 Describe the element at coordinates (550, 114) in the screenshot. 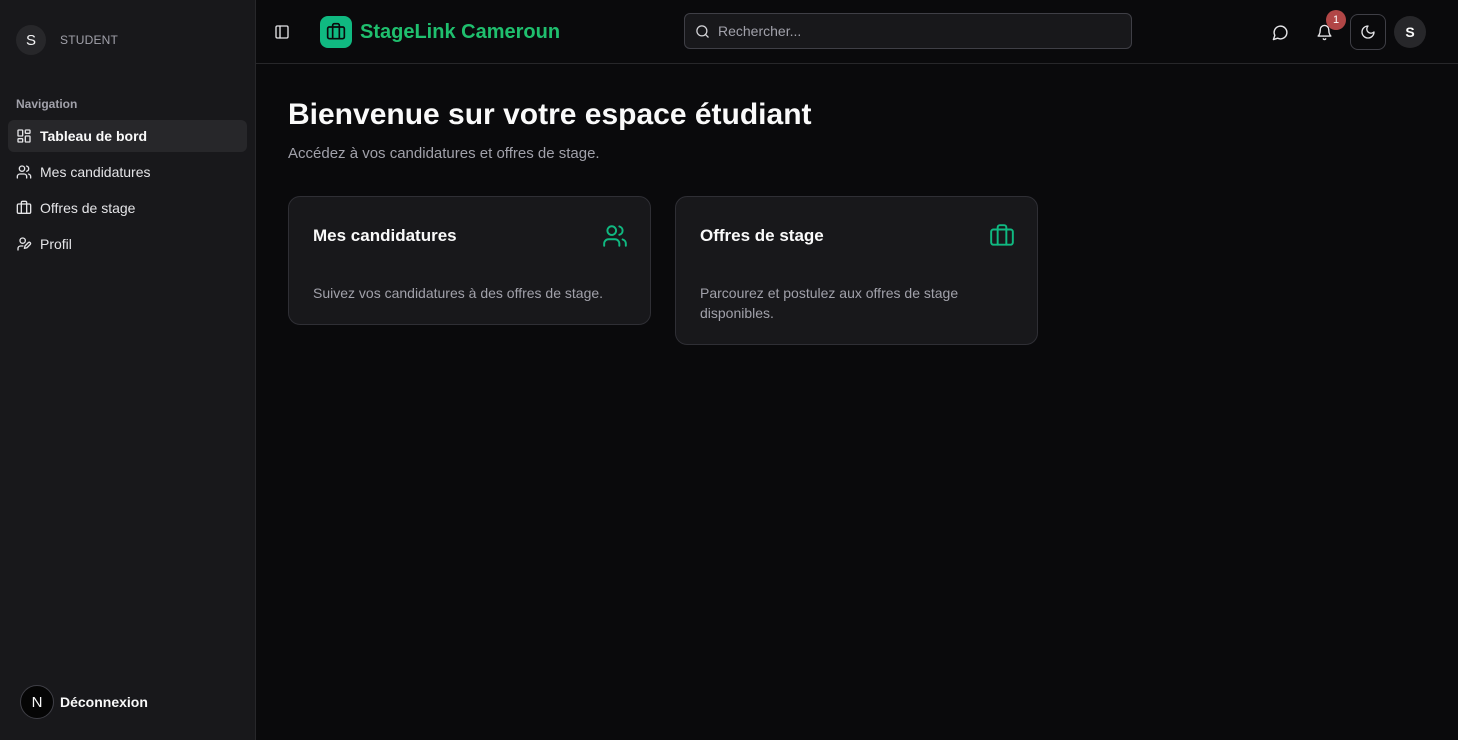

I see `page-title: Bienvenue sur votre espace étudiant` at that location.